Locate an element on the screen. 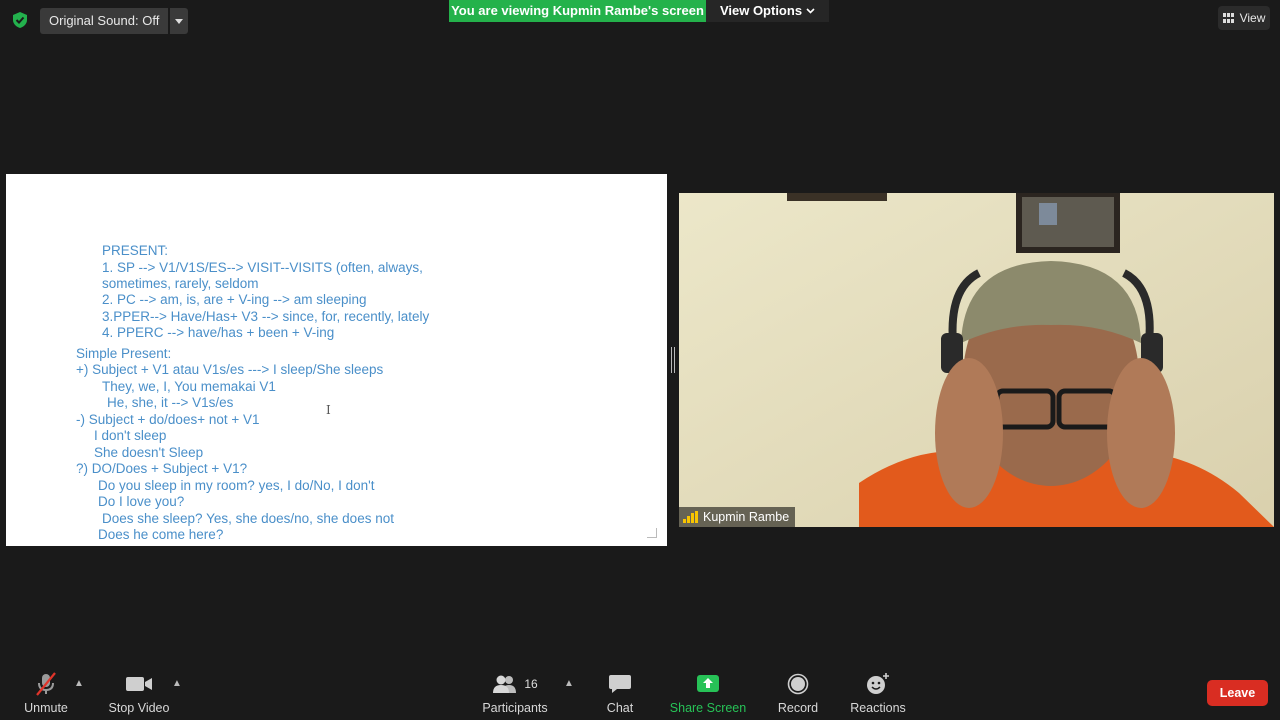  record-label: Record is located at coordinates (798, 708).